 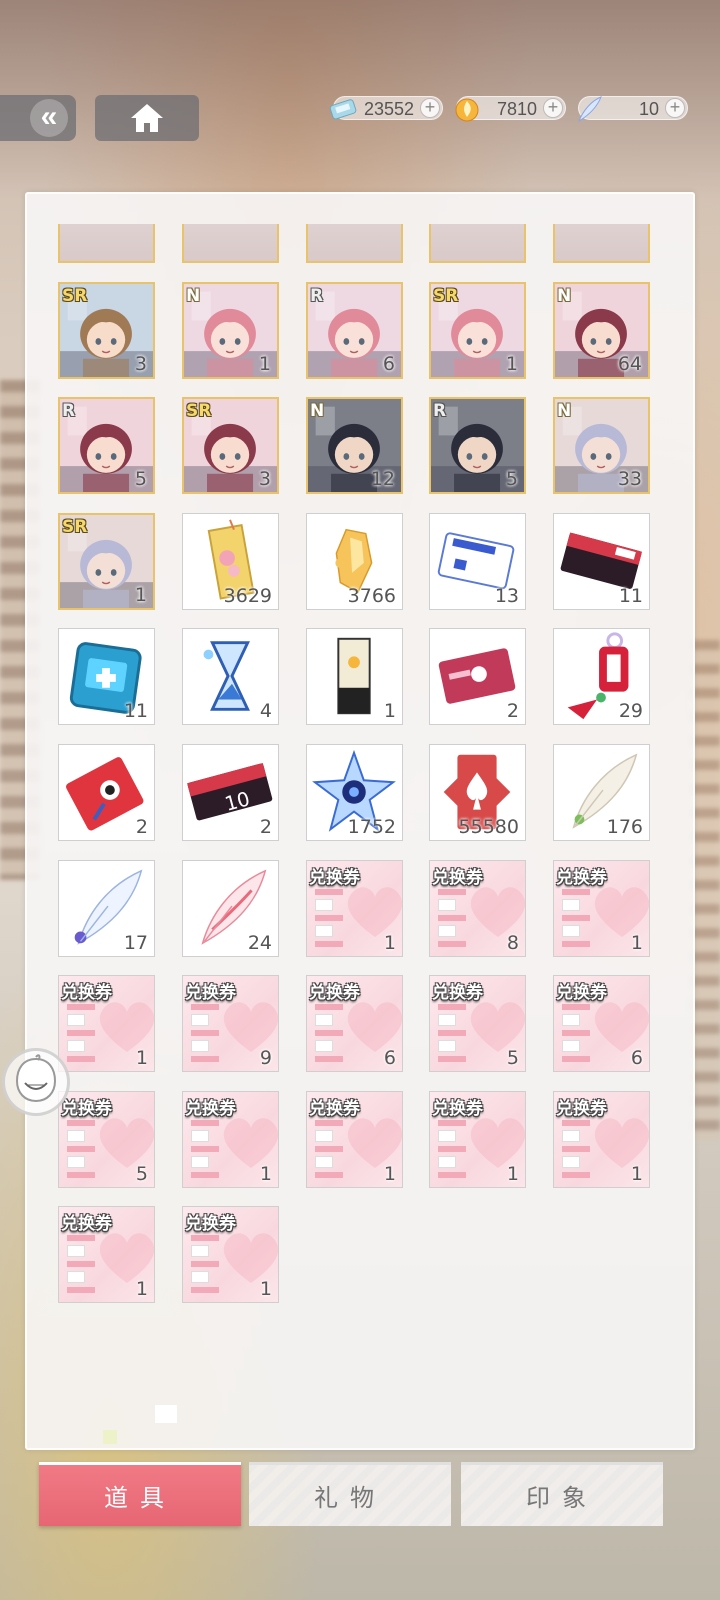 What do you see at coordinates (601, 677) in the screenshot?
I see `inventory-item: 29` at bounding box center [601, 677].